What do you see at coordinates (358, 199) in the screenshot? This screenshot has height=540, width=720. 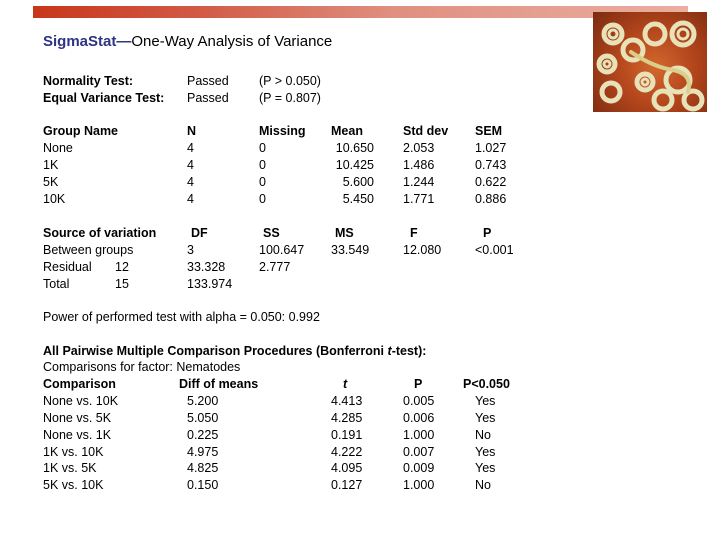 I see `group-mean: 5.450` at bounding box center [358, 199].